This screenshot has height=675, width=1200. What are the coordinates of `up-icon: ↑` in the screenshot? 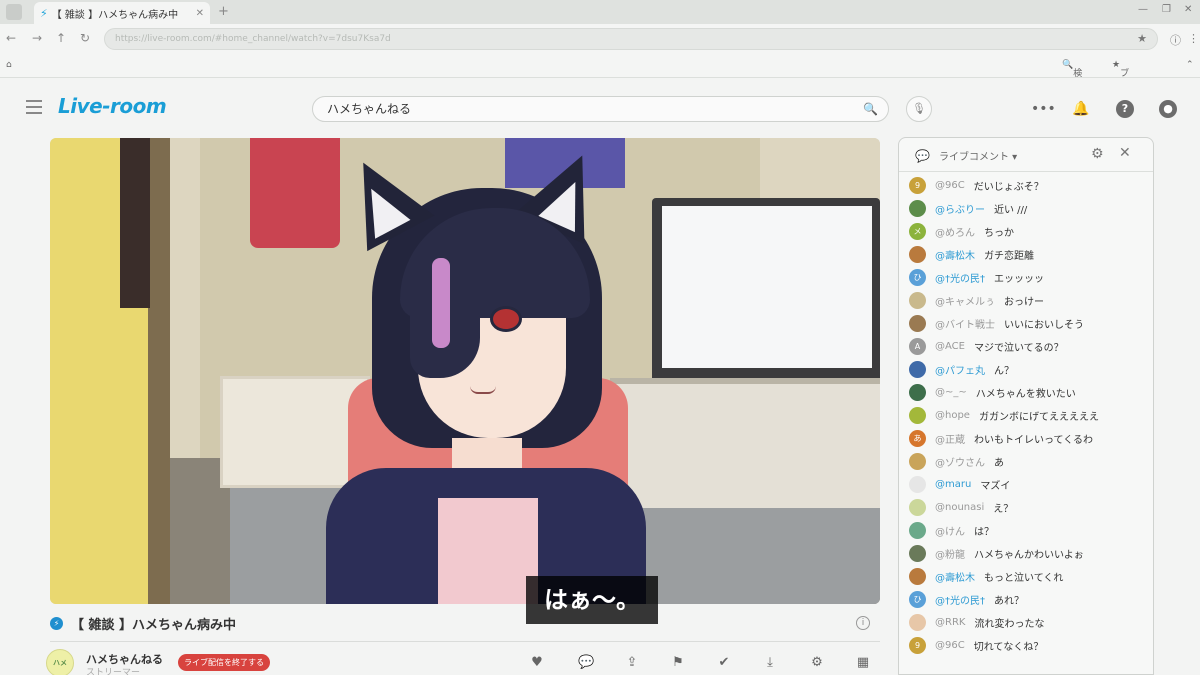 It's located at (61, 38).